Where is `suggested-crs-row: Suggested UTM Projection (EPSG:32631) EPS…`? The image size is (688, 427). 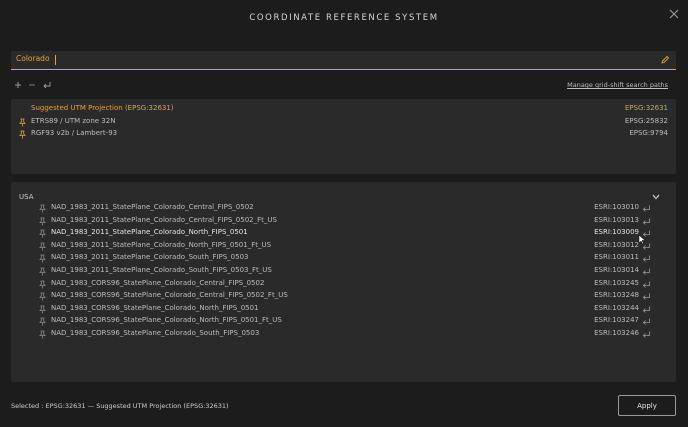
suggested-crs-row: Suggested UTM Projection (EPSG:32631) EPS… is located at coordinates (343, 110).